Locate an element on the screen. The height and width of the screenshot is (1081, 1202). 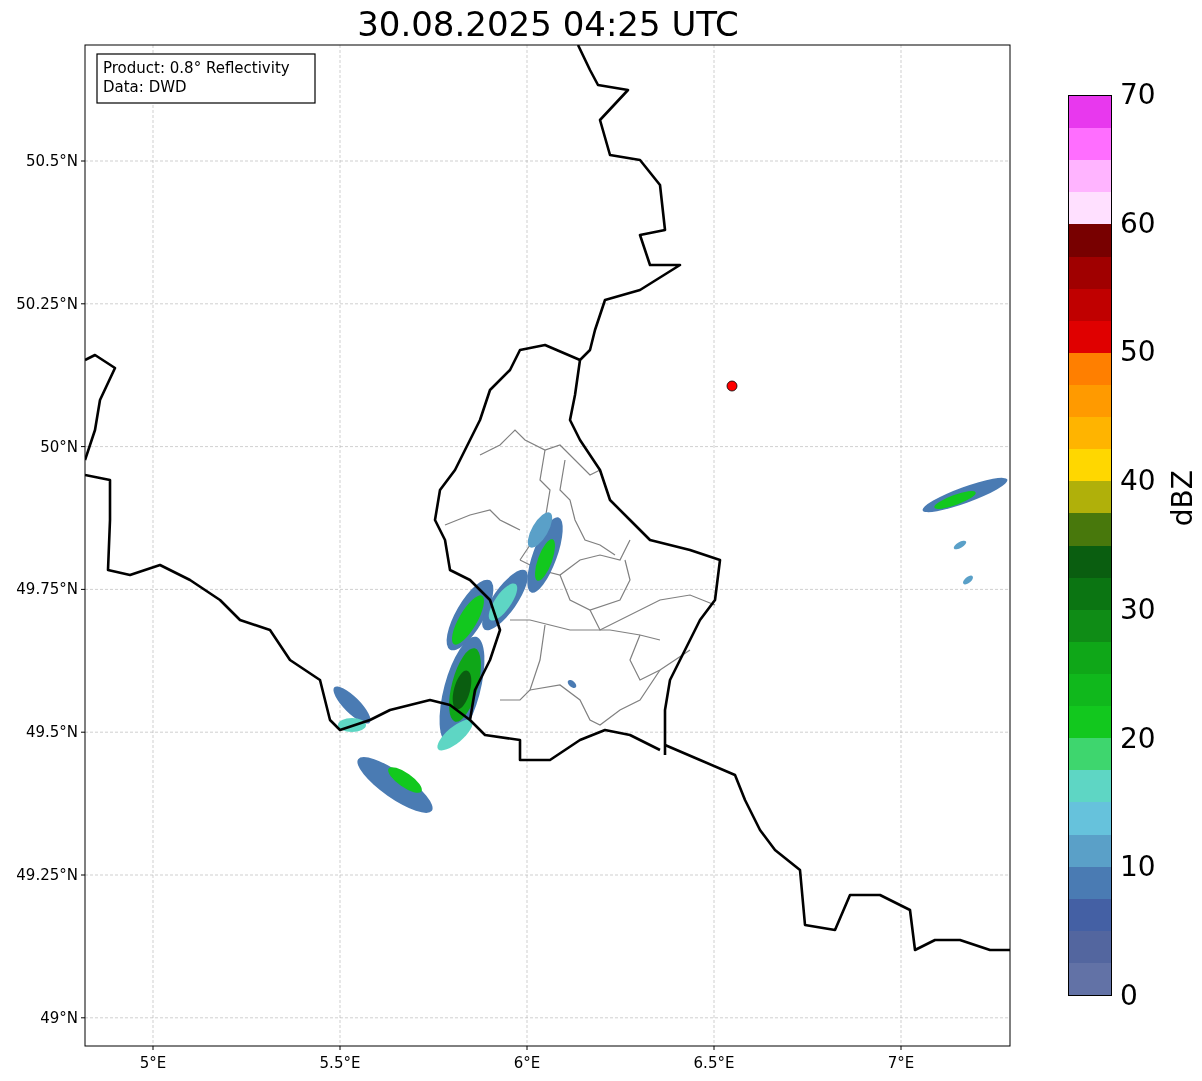
colorbar-label: 60 is located at coordinates (1138, 223).